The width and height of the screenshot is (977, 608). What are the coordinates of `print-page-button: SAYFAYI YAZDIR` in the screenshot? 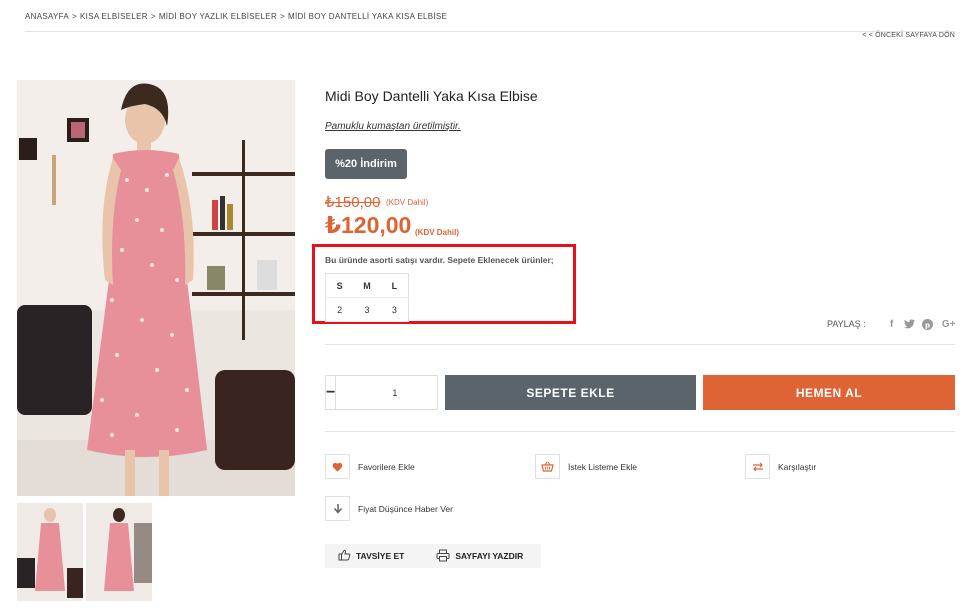 It's located at (479, 556).